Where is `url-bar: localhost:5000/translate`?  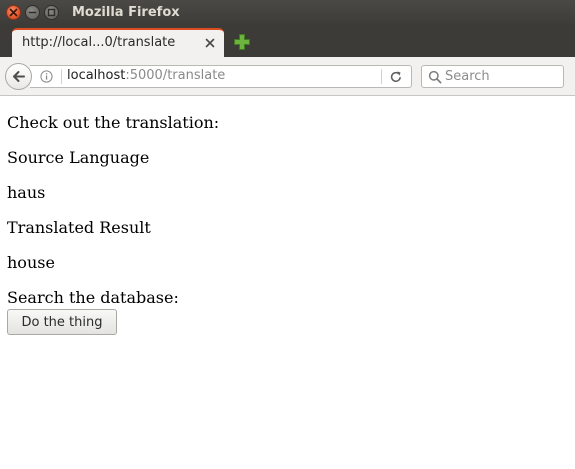 url-bar: localhost:5000/translate is located at coordinates (221, 76).